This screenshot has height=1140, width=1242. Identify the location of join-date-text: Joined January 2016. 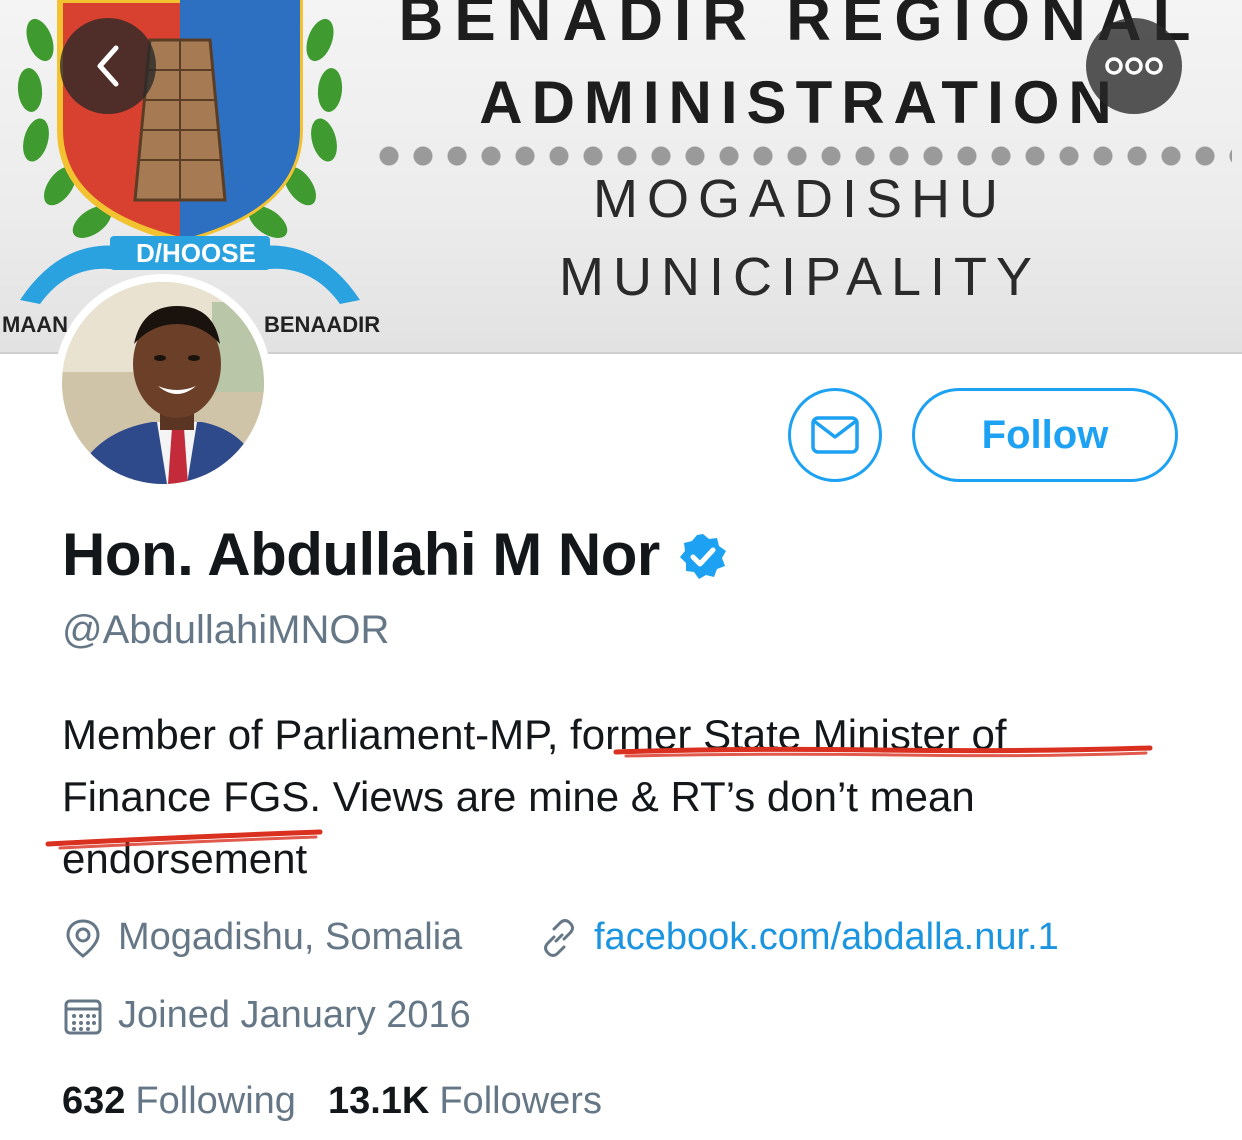
(294, 1015).